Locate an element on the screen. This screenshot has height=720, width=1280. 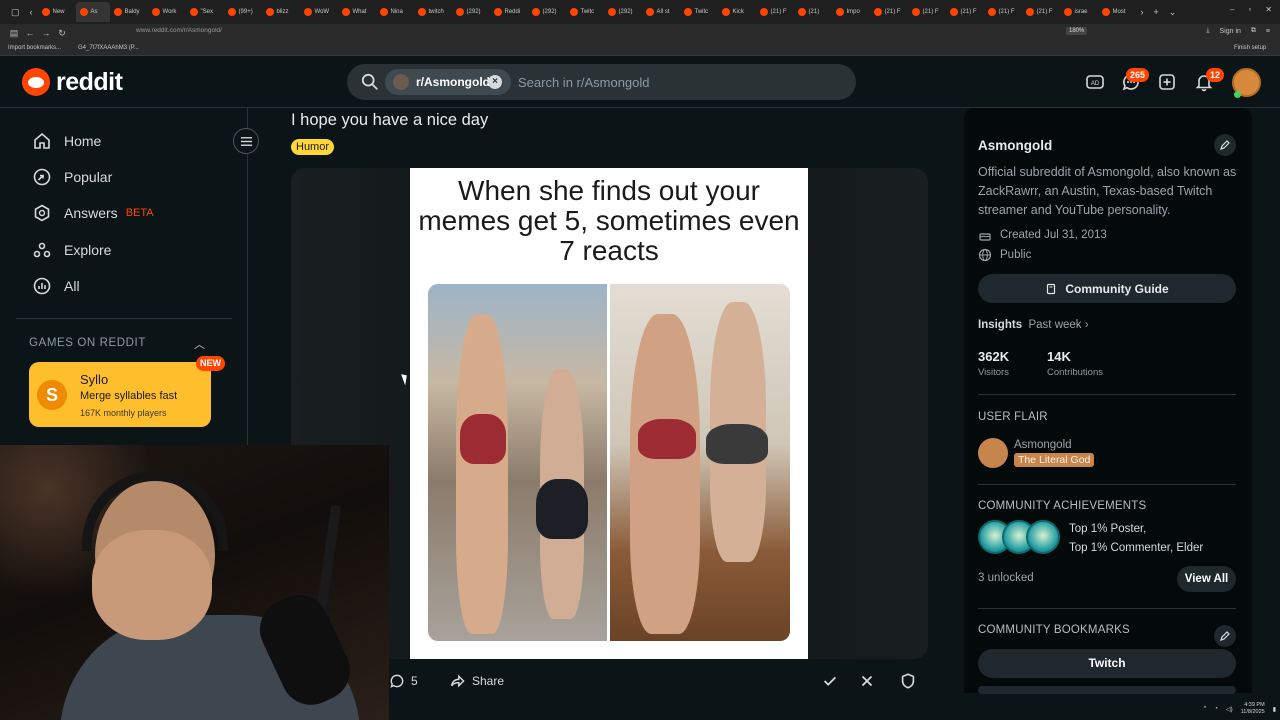
tab-scroll-right-icon: › is located at coordinates (1142, 12).